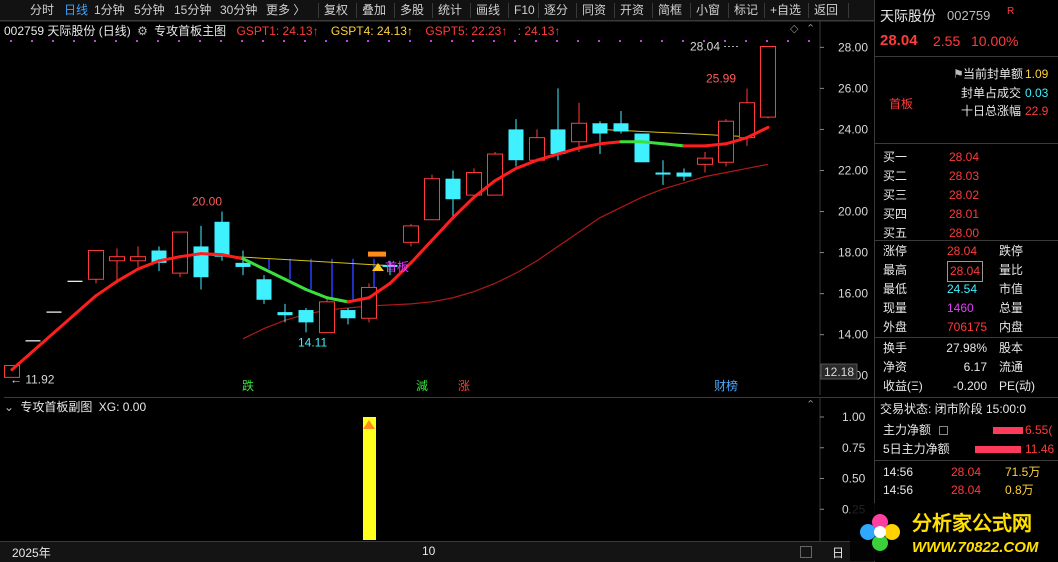  Describe the element at coordinates (42, 10) in the screenshot. I see `toolbar-item: 分时` at that location.